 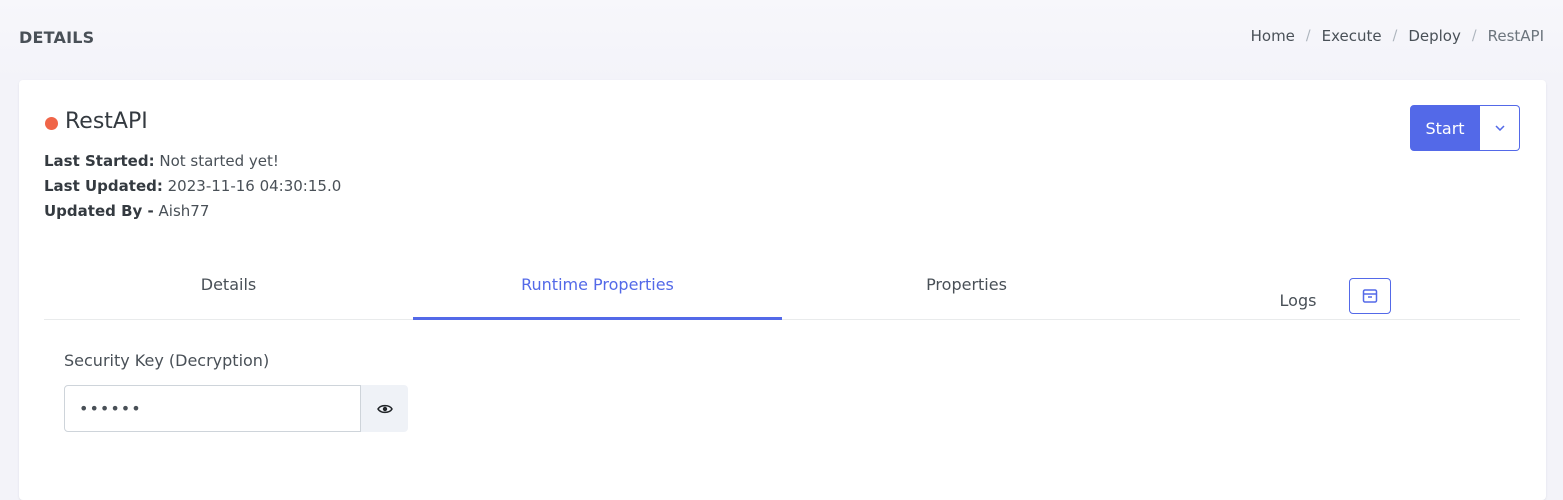 I want to click on eye-icon, so click(x=384, y=408).